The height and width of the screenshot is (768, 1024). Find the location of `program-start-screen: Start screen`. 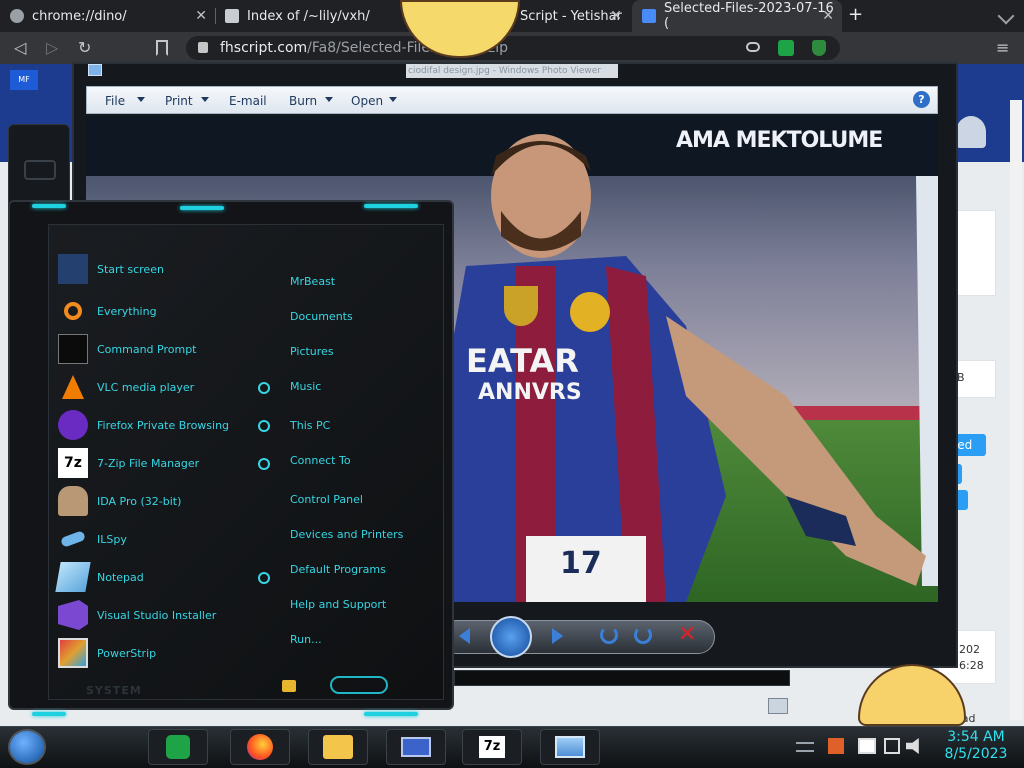

program-start-screen: Start screen is located at coordinates (111, 269).